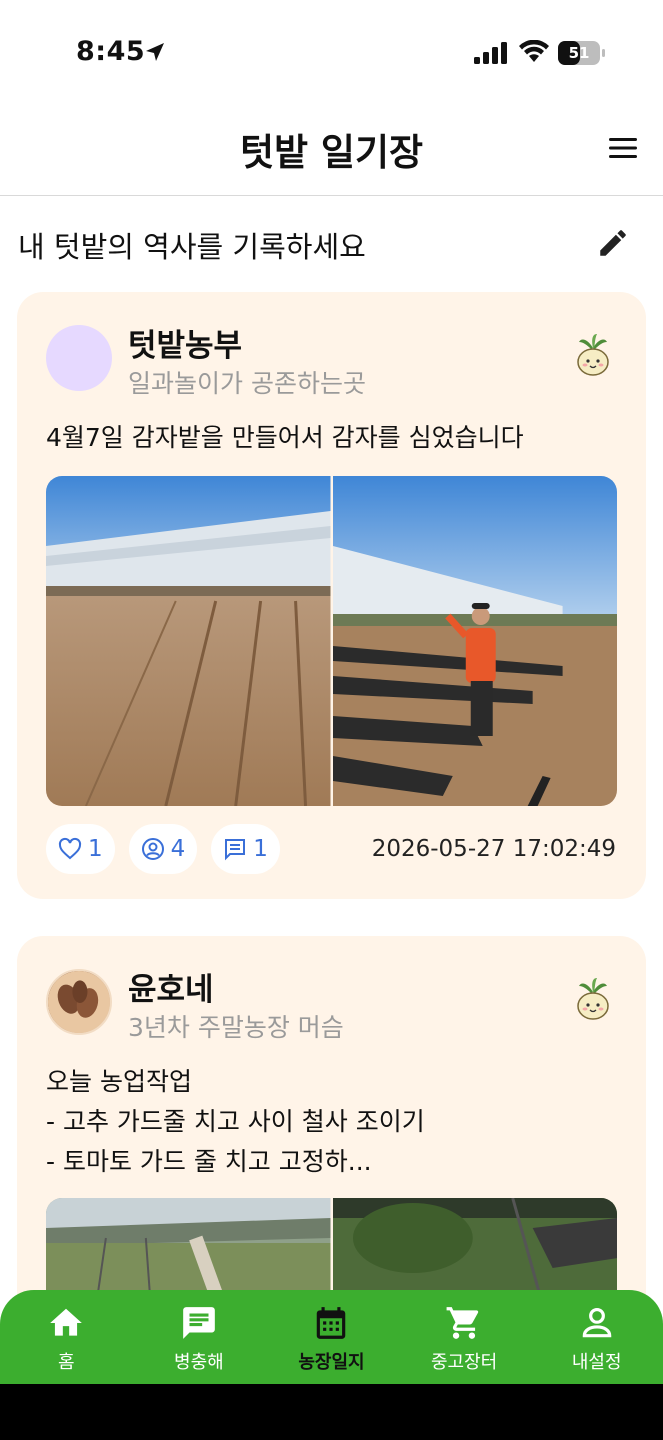 This screenshot has height=1440, width=663. I want to click on author-name: 윤호네, so click(171, 986).